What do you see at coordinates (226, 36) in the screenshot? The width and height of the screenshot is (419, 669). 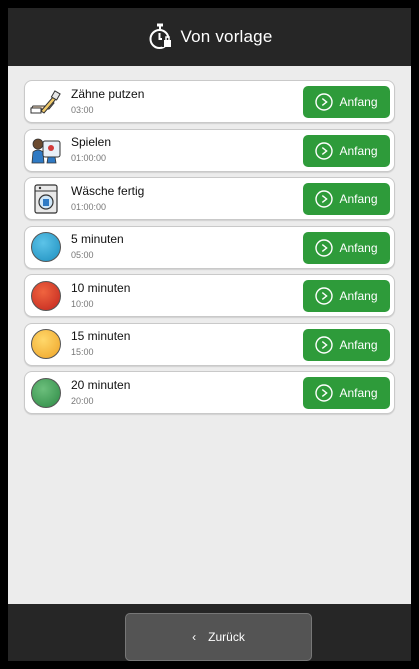 I see `page-title: Von vorlage` at bounding box center [226, 36].